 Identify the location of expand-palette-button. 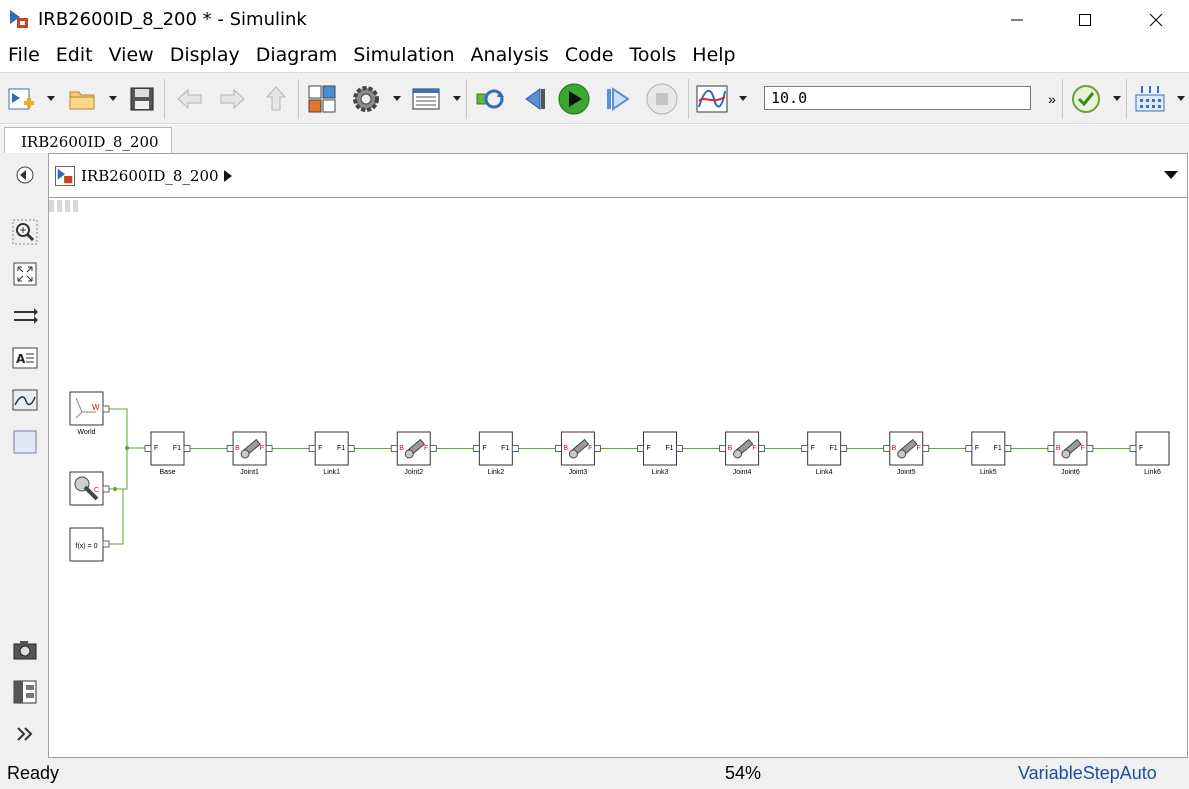
(25, 734).